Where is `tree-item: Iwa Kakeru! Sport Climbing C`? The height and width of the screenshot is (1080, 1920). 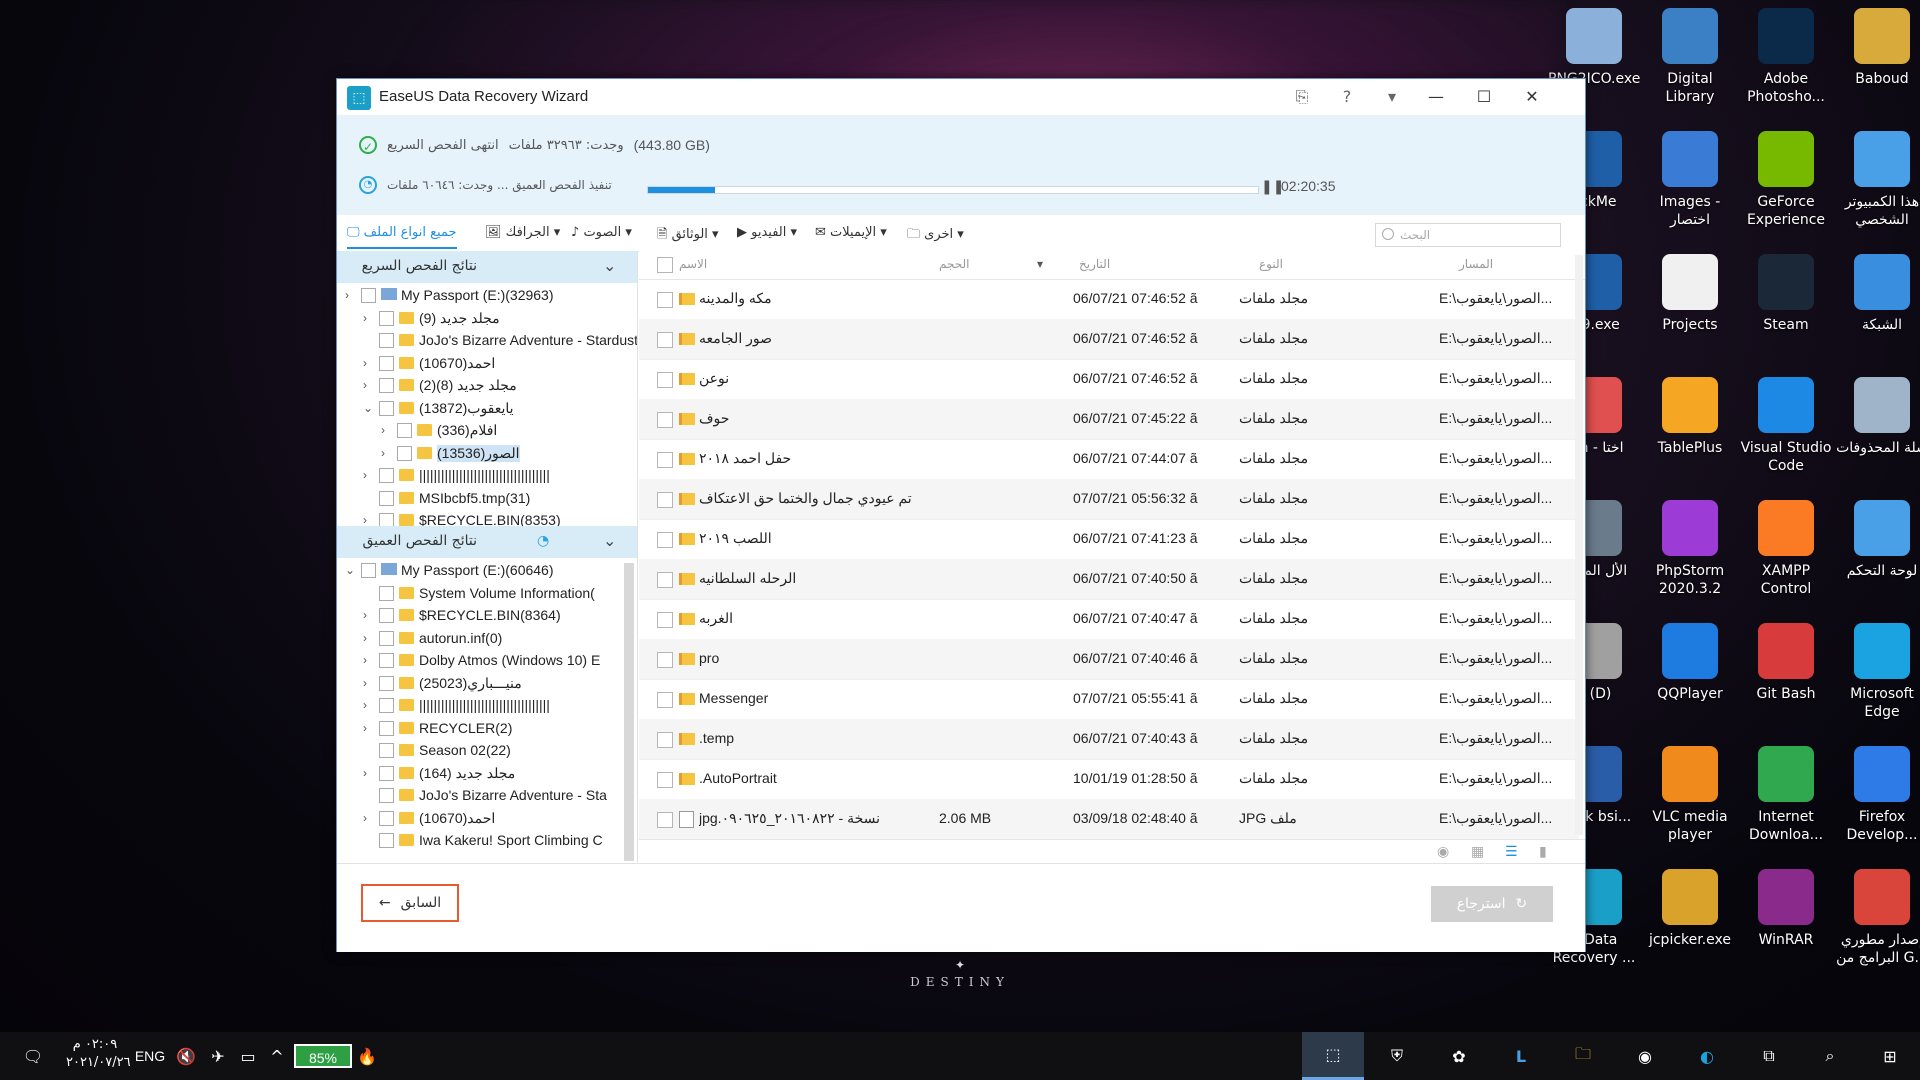 tree-item: Iwa Kakeru! Sport Climbing C is located at coordinates (487, 841).